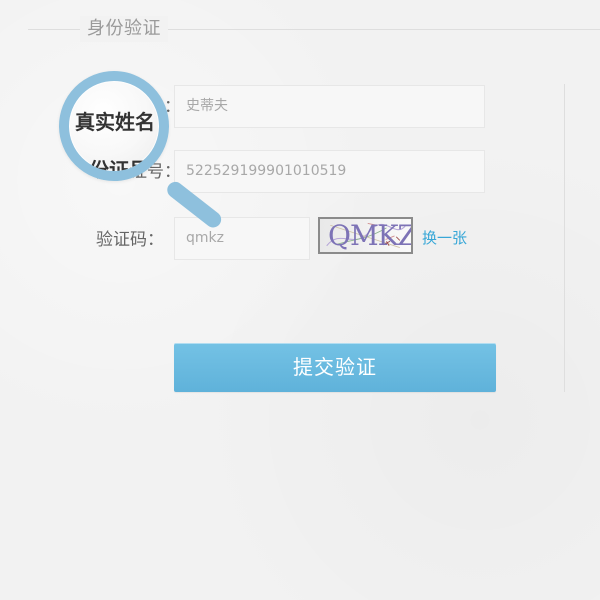 The image size is (600, 600). What do you see at coordinates (329, 106) in the screenshot?
I see `real-name-input: 史蒂夫` at bounding box center [329, 106].